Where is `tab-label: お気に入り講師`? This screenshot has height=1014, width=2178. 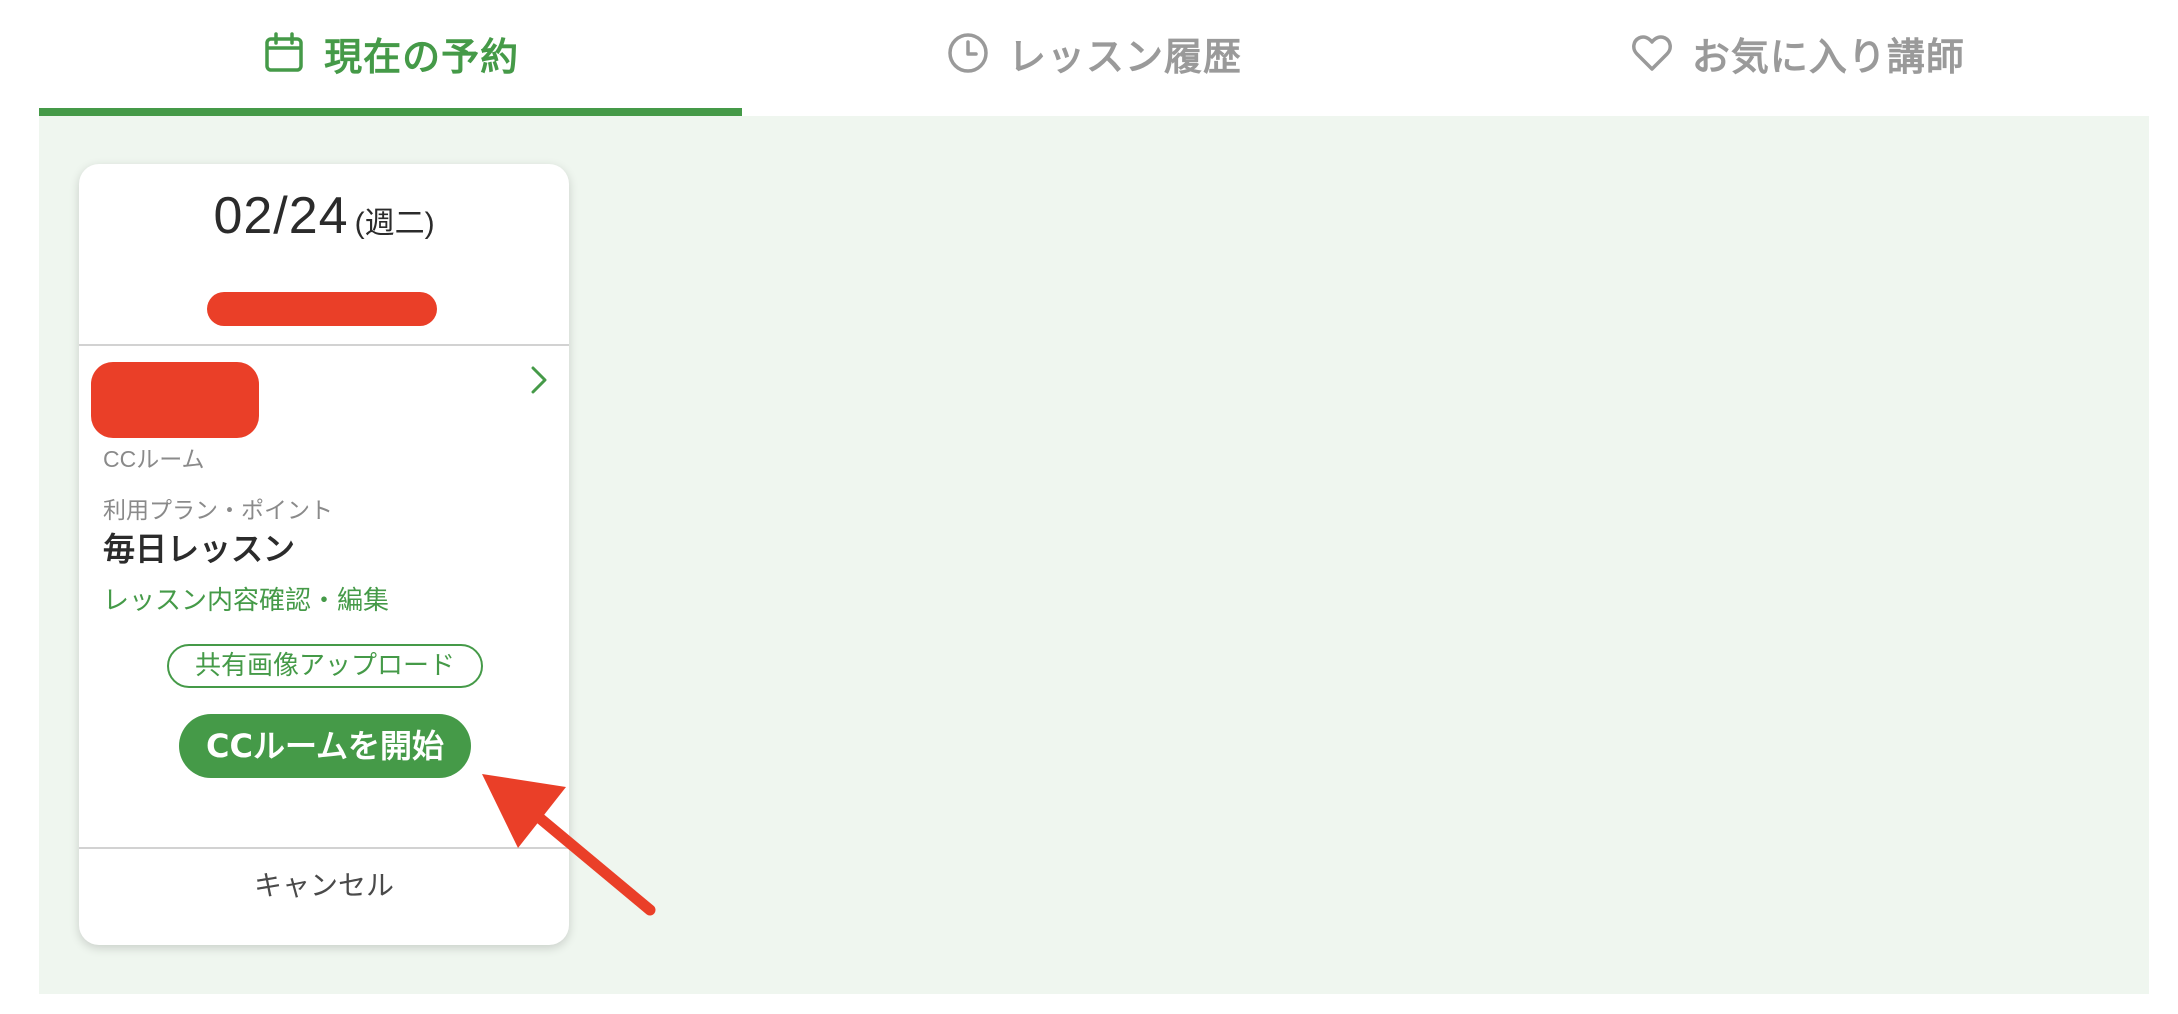 tab-label: お気に入り講師 is located at coordinates (1828, 56).